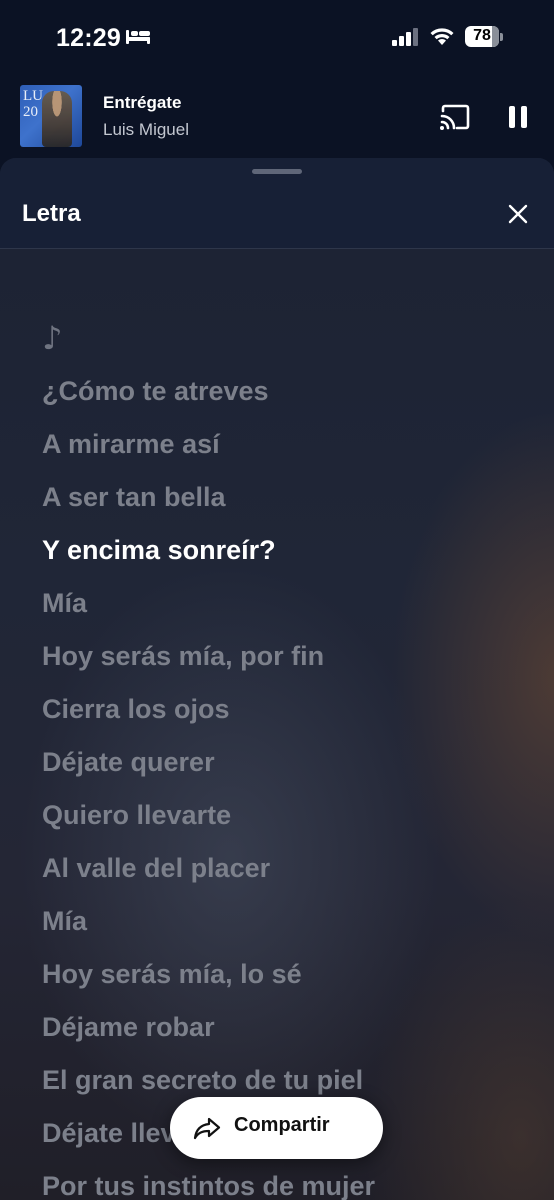 The image size is (554, 1200). I want to click on sheet-title: Letra, so click(51, 213).